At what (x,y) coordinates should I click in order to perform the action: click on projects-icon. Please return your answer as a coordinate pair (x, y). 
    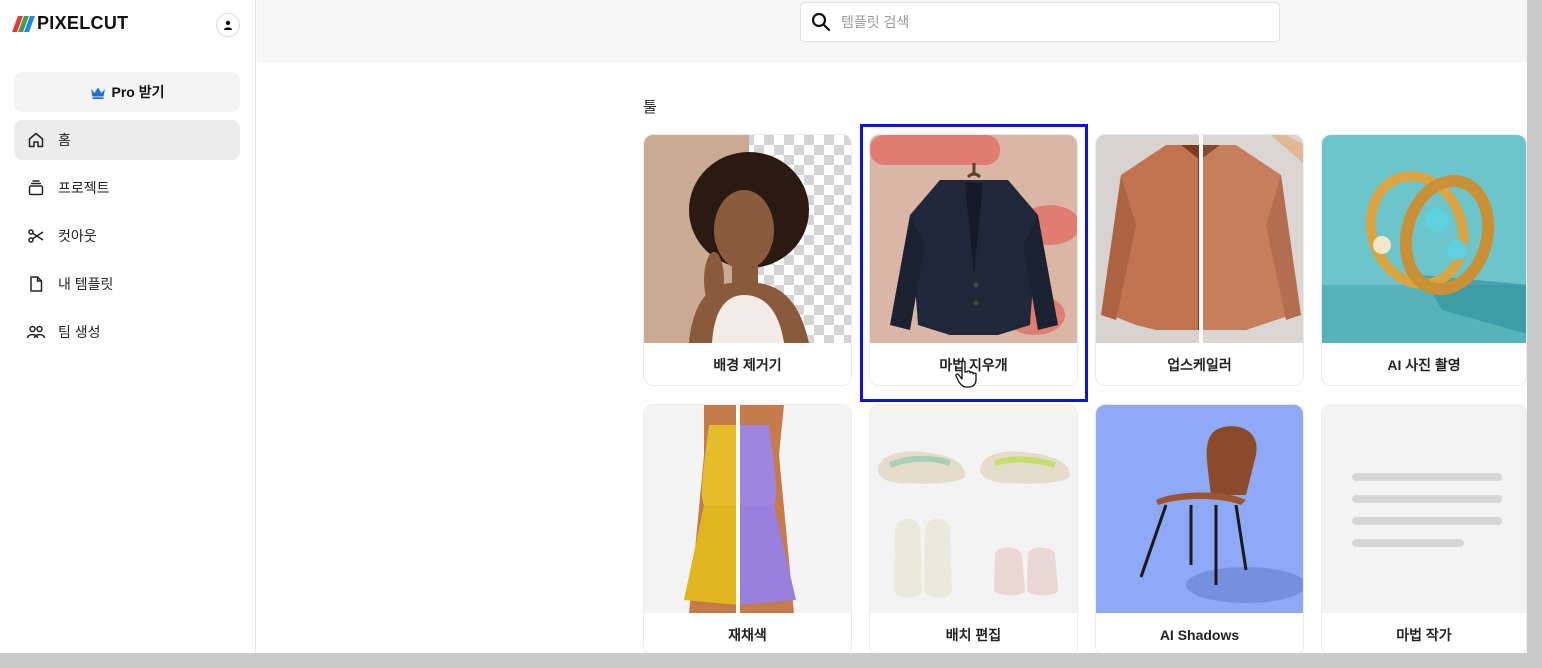
    Looking at the image, I should click on (36, 188).